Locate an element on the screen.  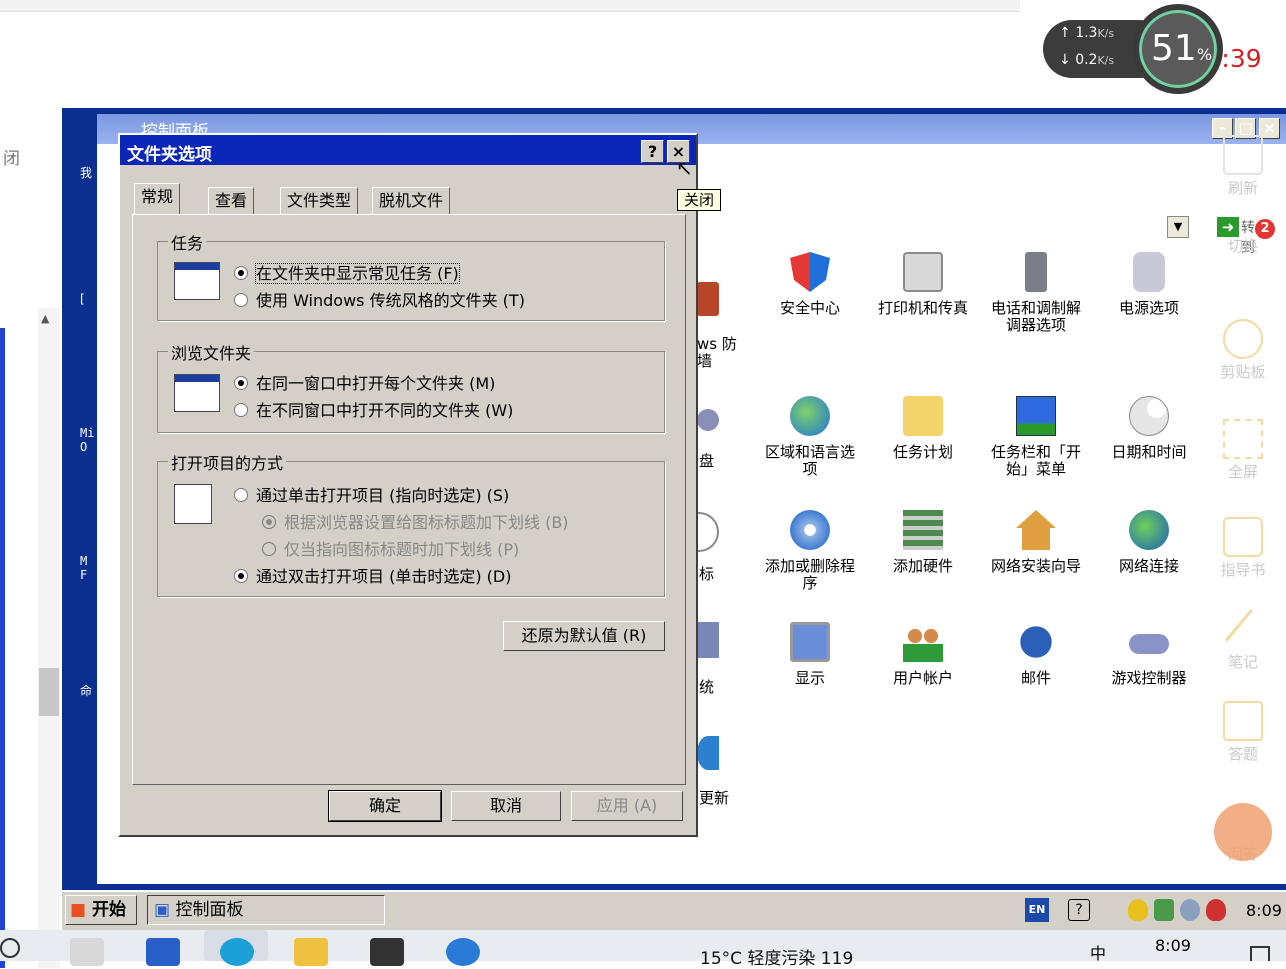
cp-item-taskbar-start: 任务栏和「开始」菜单 is located at coordinates (1036, 437).